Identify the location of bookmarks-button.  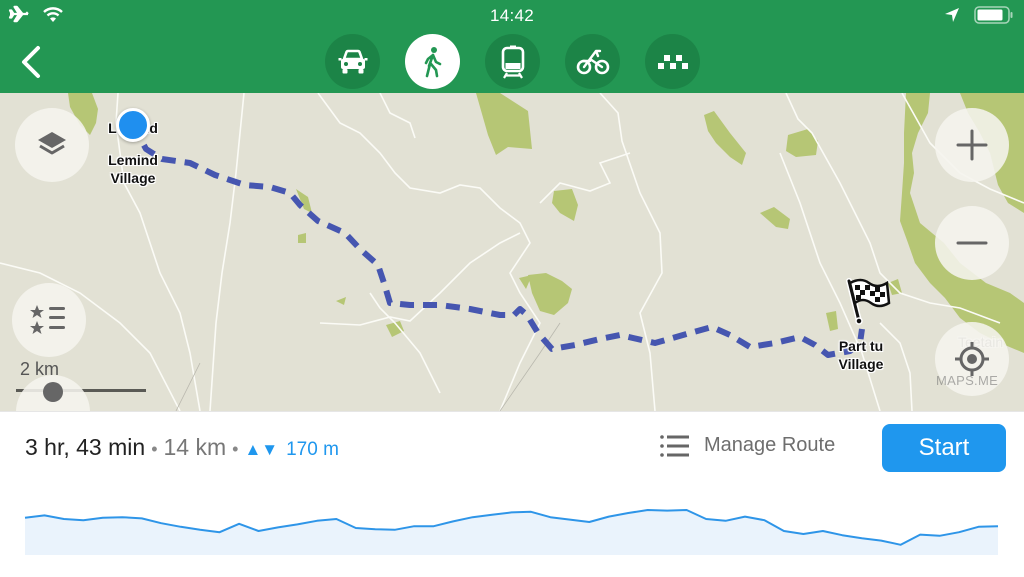
(49, 320).